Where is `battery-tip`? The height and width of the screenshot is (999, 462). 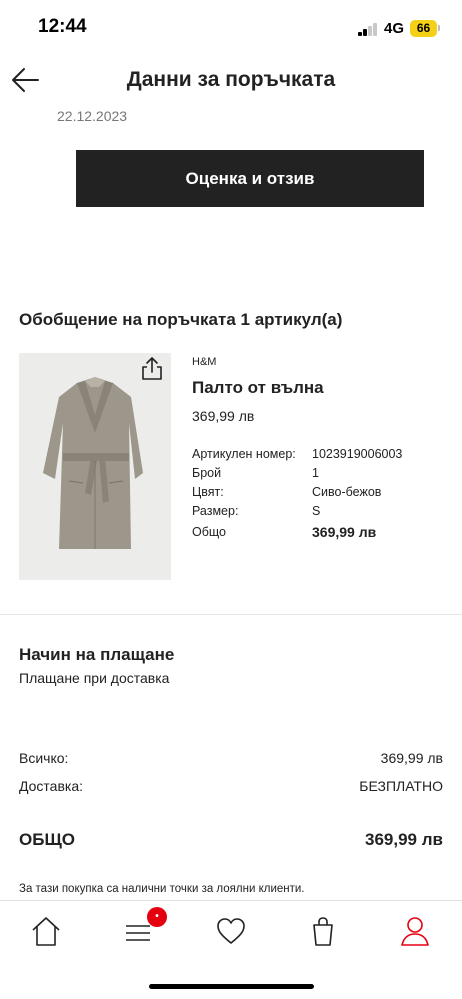 battery-tip is located at coordinates (439, 28).